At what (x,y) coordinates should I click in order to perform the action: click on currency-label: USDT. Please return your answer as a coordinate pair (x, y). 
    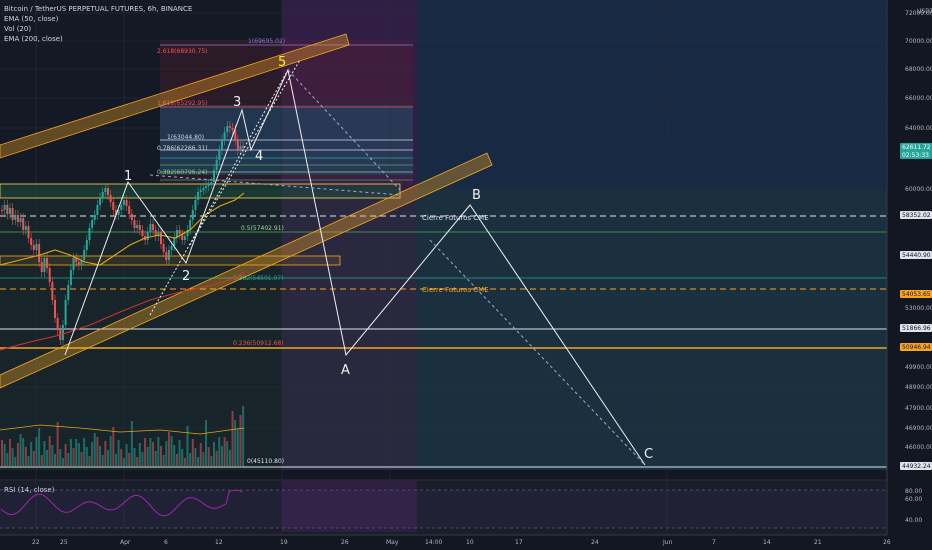
    Looking at the image, I should click on (924, 11).